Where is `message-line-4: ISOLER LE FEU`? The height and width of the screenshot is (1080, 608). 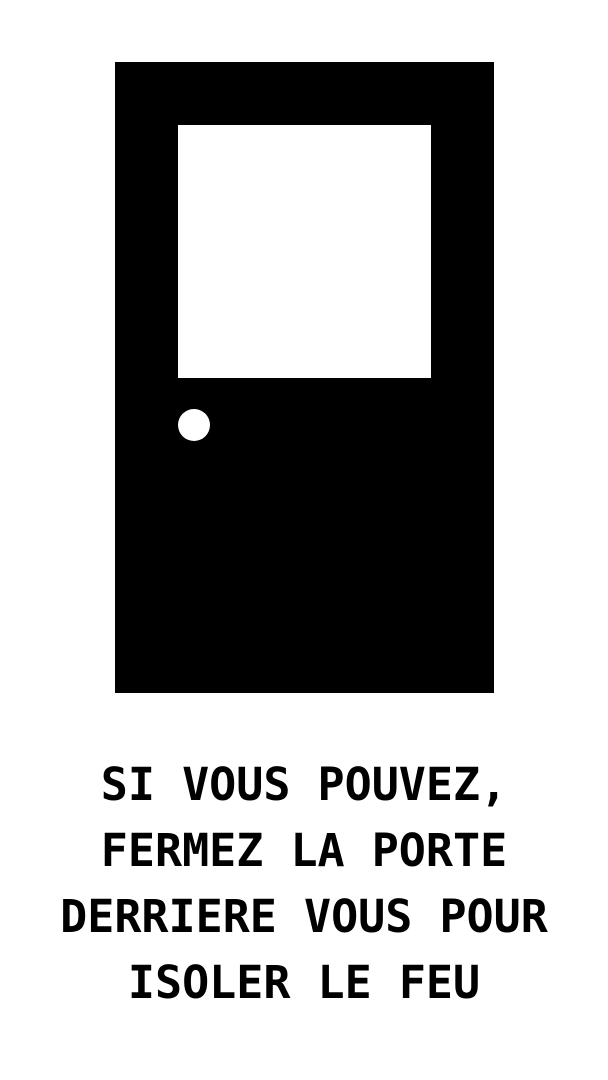
message-line-4: ISOLER LE FEU is located at coordinates (304, 982).